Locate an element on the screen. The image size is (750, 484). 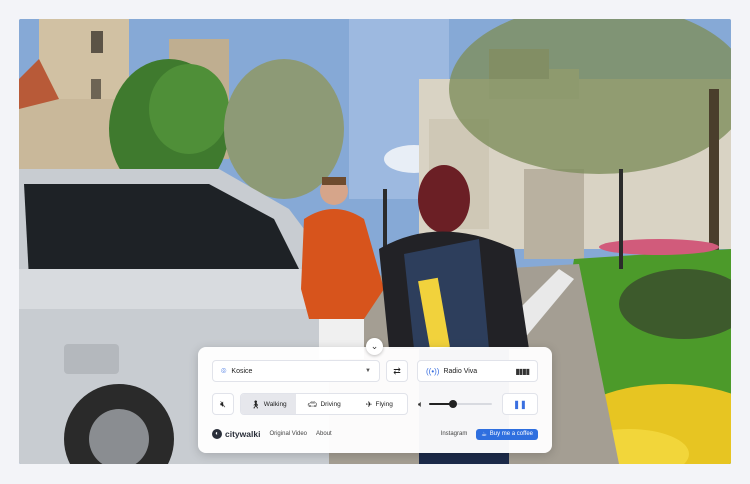
about-link: About is located at coordinates (324, 434).